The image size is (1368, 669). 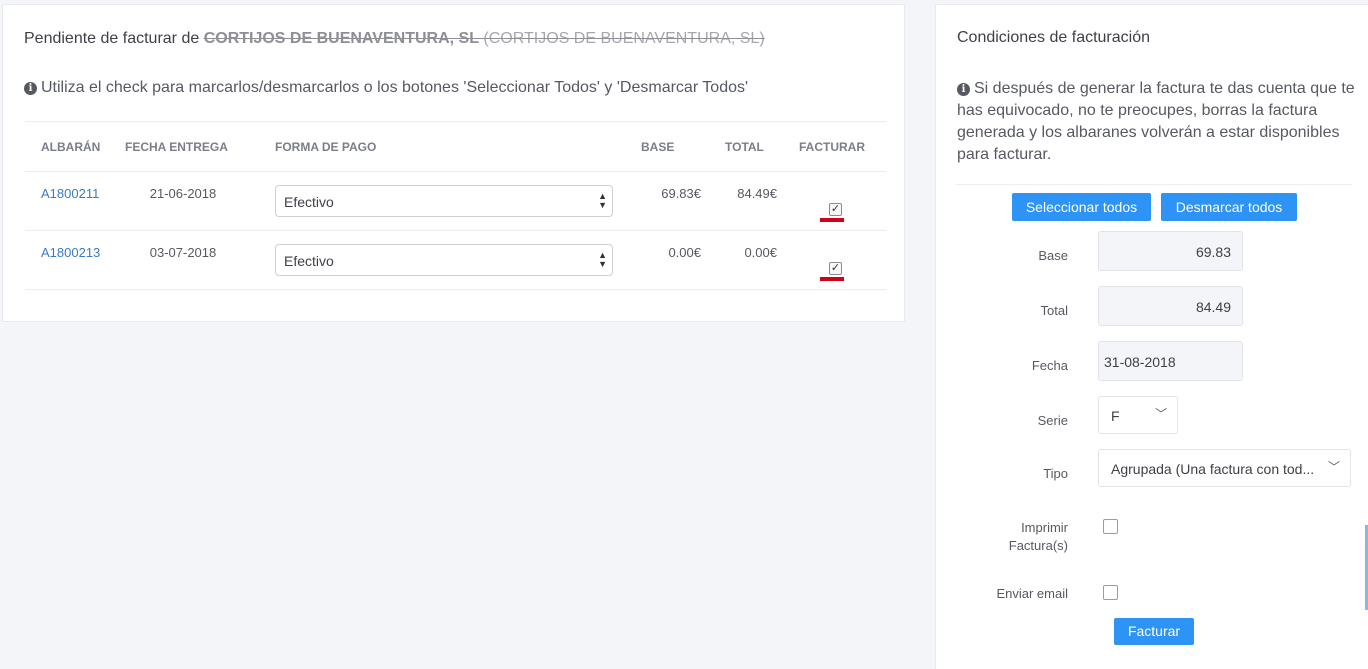 I want to click on imprimir-label-line2: Factura(s), so click(x=1038, y=545).